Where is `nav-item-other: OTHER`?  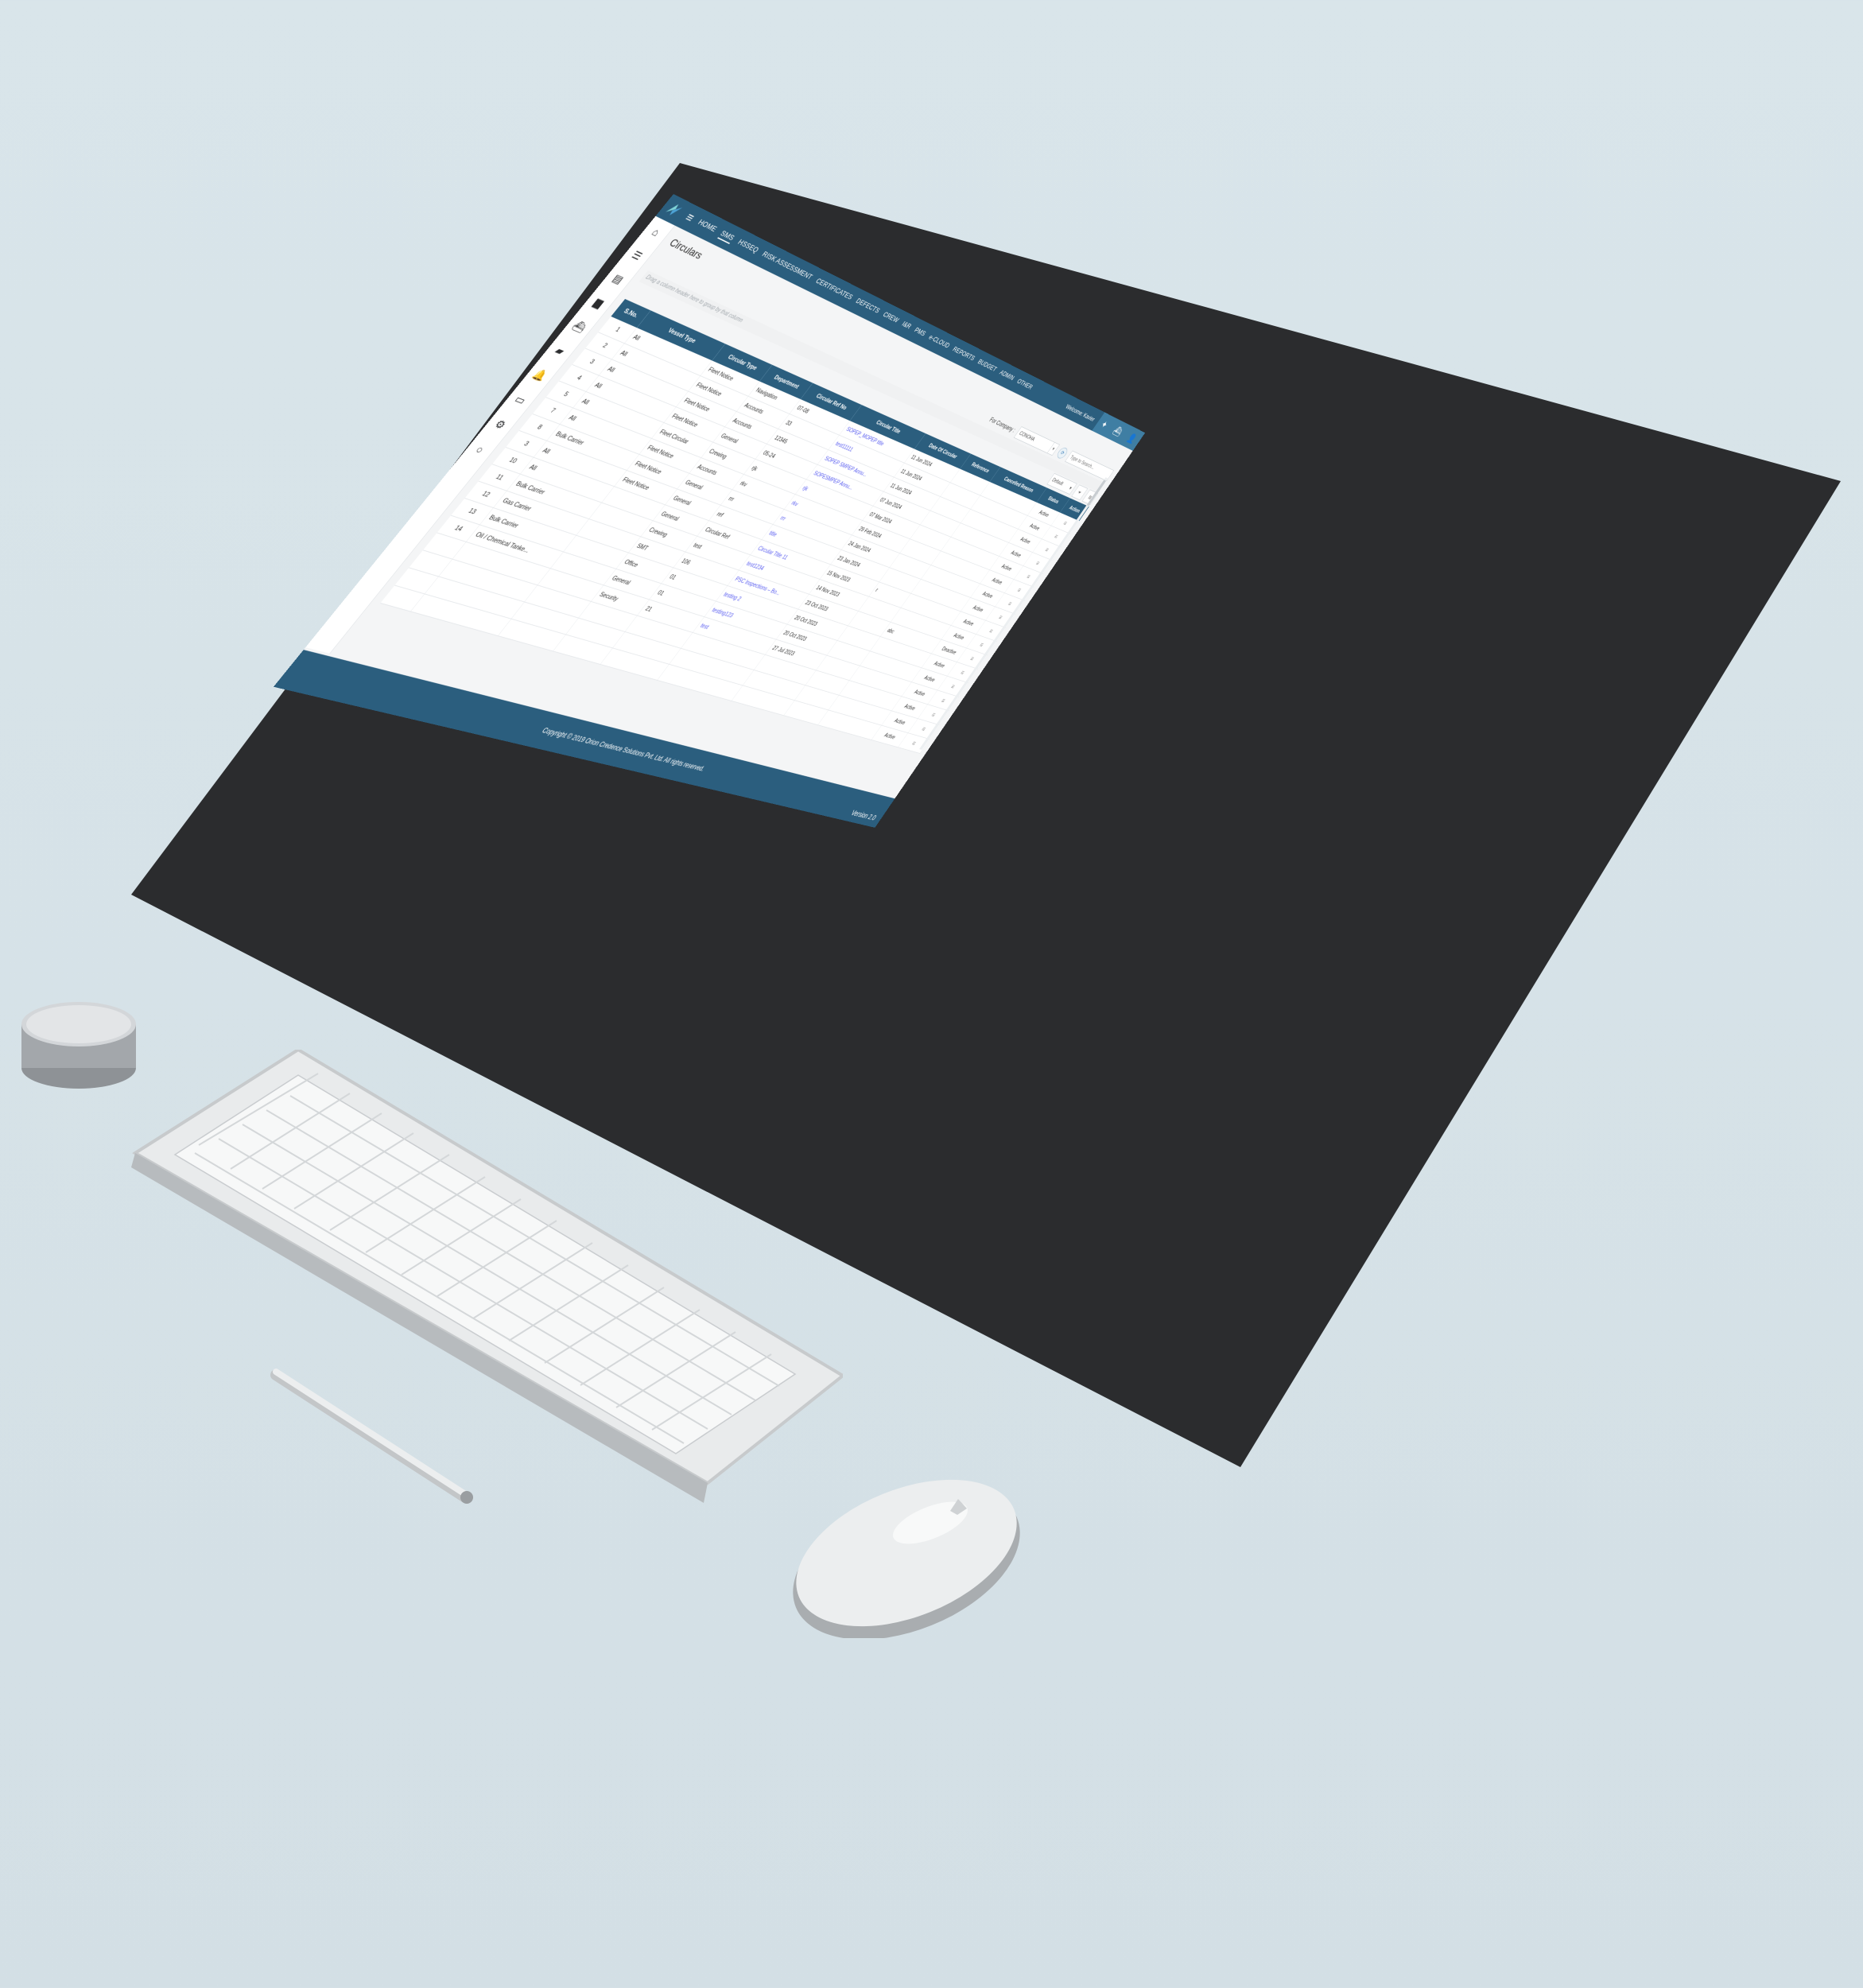 nav-item-other: OTHER is located at coordinates (1024, 384).